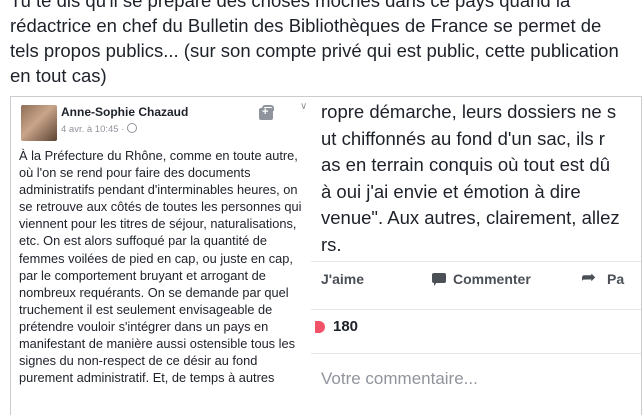 Image resolution: width=644 pixels, height=415 pixels. I want to click on comment-input, so click(480, 379).